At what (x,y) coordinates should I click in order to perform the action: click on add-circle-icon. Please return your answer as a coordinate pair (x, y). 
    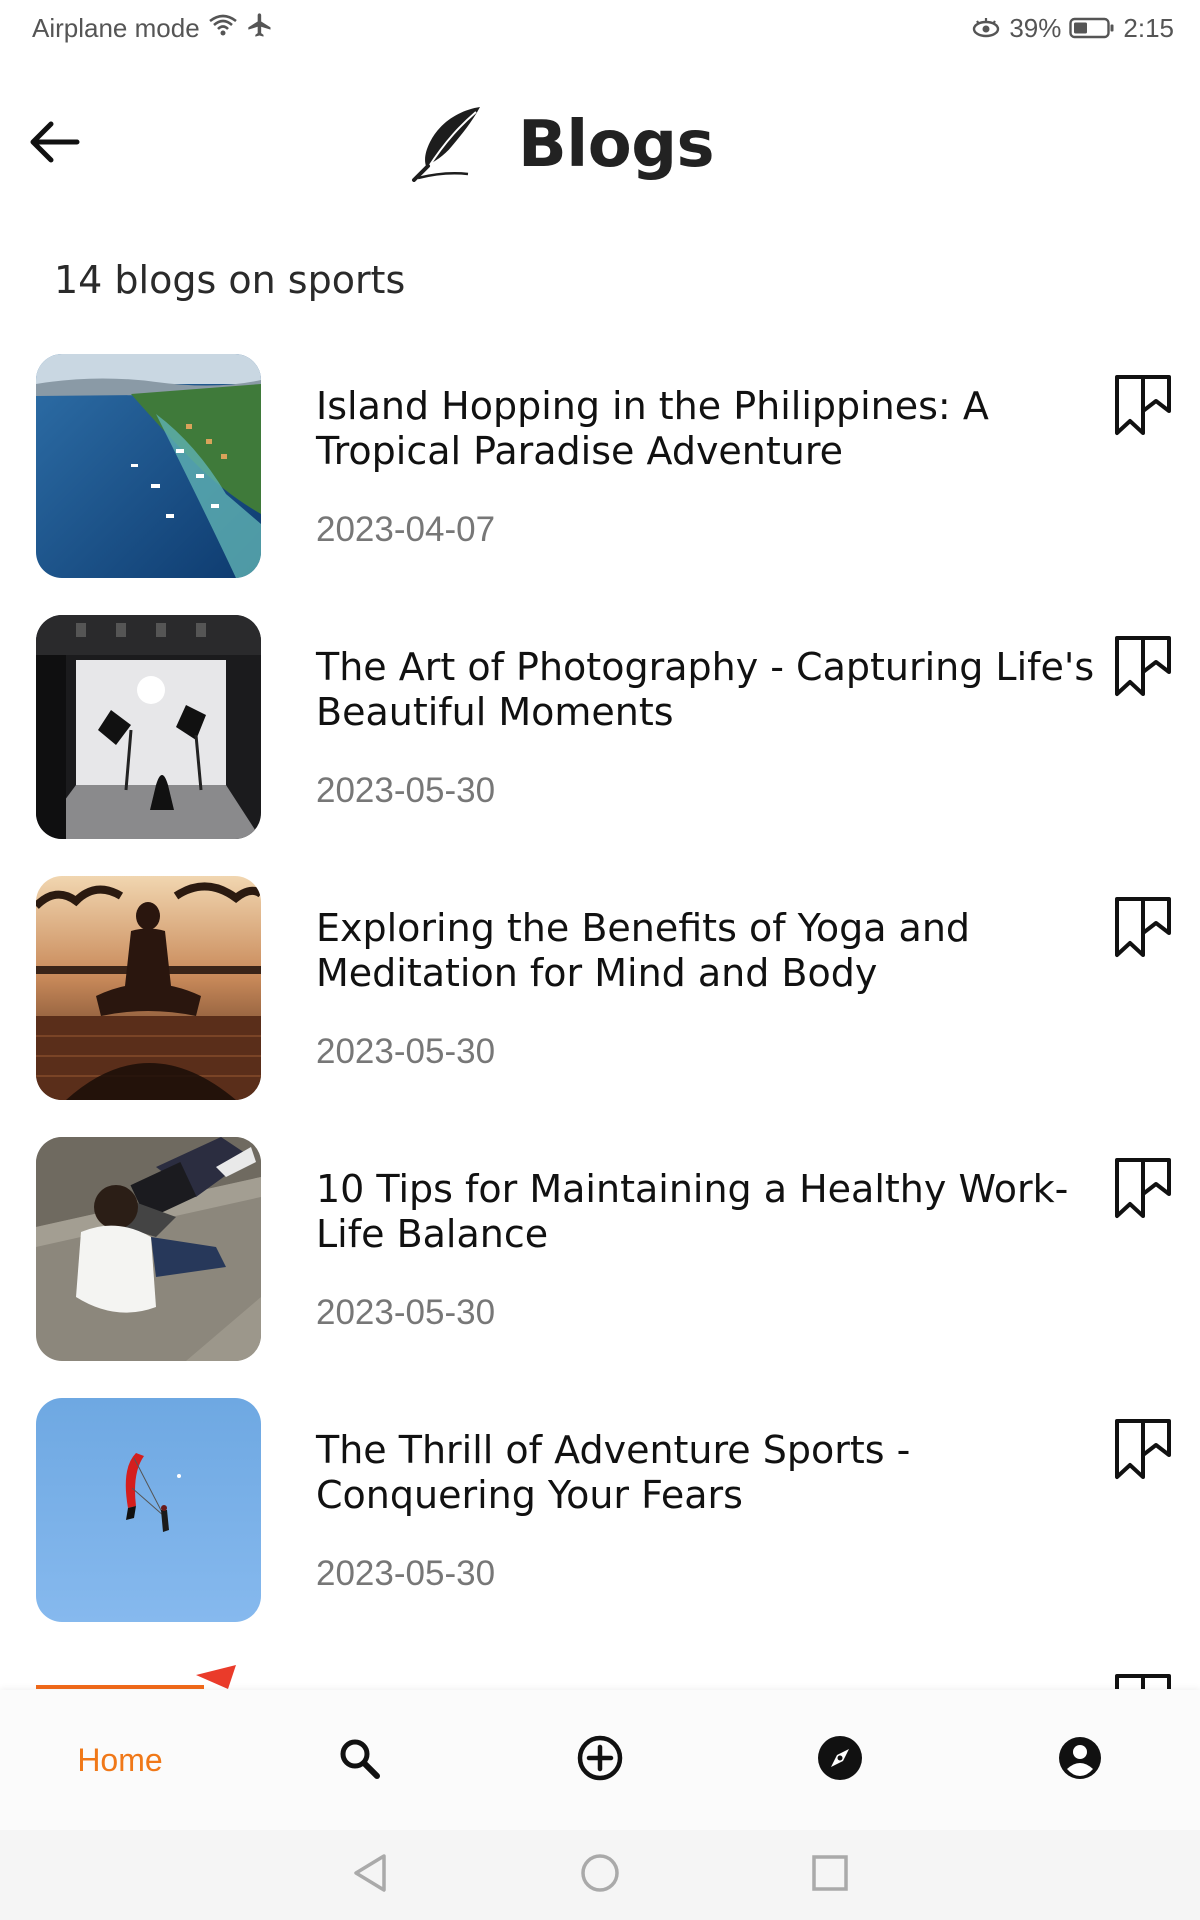
    Looking at the image, I should click on (600, 1760).